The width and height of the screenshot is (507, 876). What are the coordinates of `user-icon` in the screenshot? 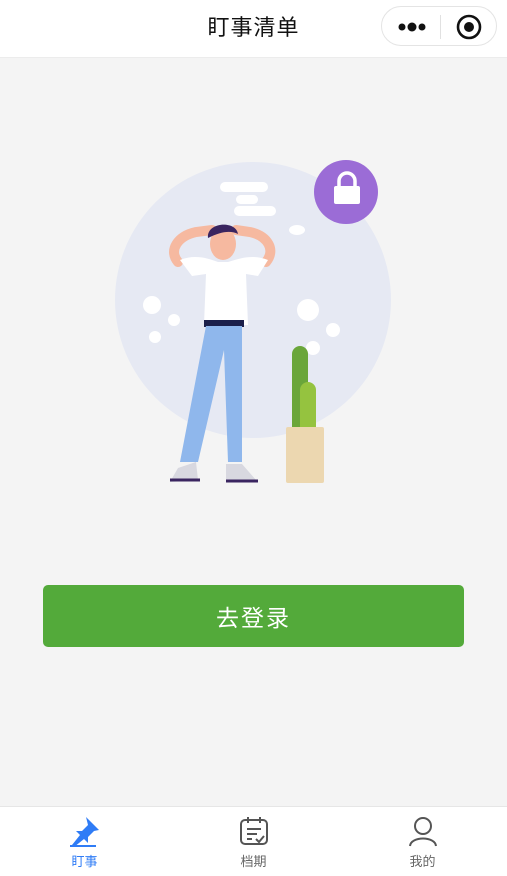 It's located at (422, 832).